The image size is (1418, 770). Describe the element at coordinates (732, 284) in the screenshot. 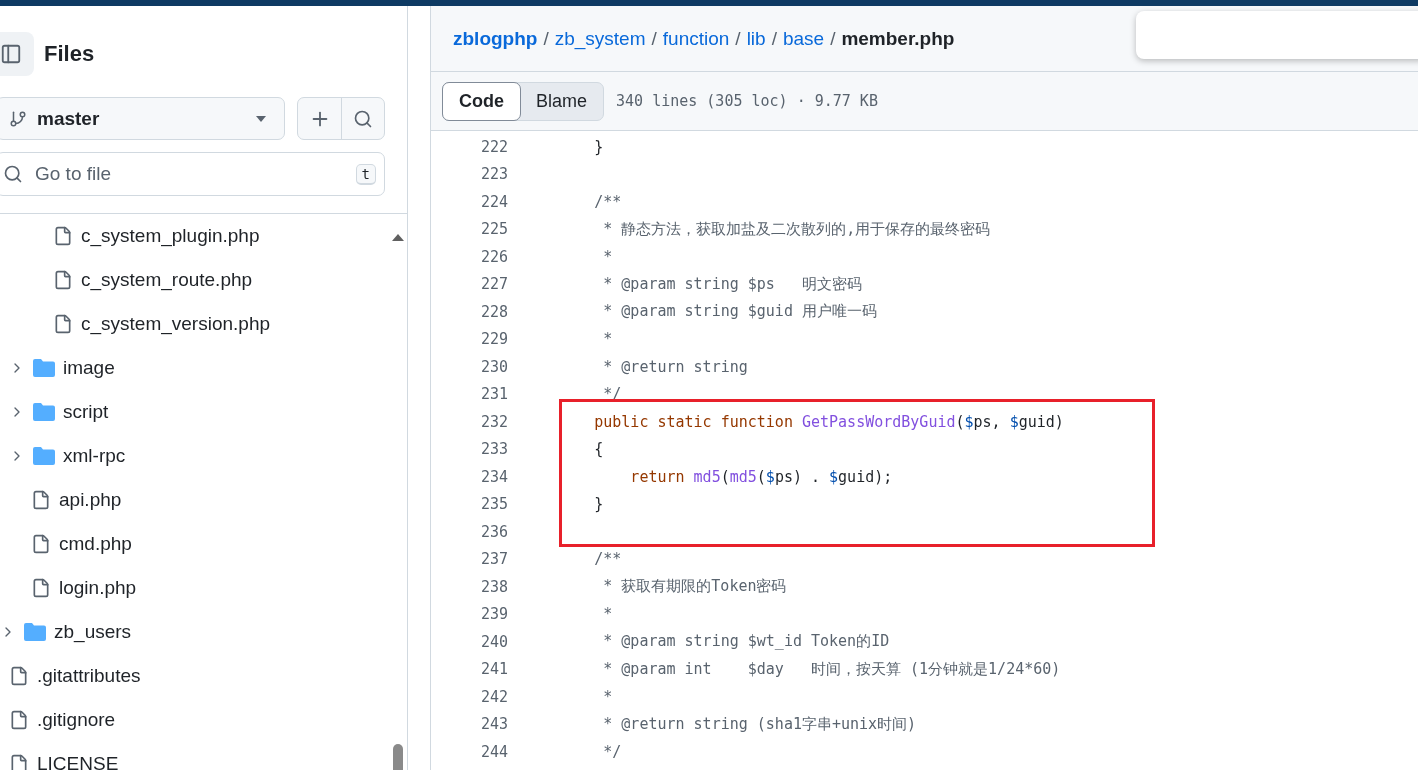

I see `code-line: * @param string $ps 明文密码` at that location.